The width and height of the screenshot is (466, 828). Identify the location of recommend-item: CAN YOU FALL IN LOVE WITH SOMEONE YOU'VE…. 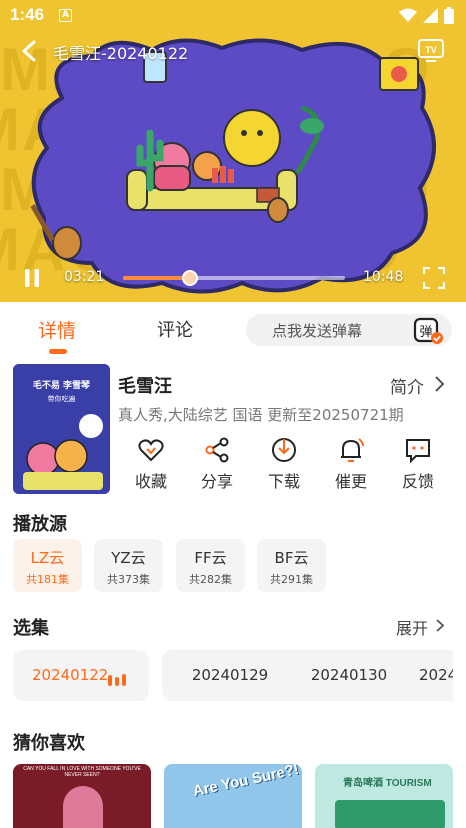
(82, 796).